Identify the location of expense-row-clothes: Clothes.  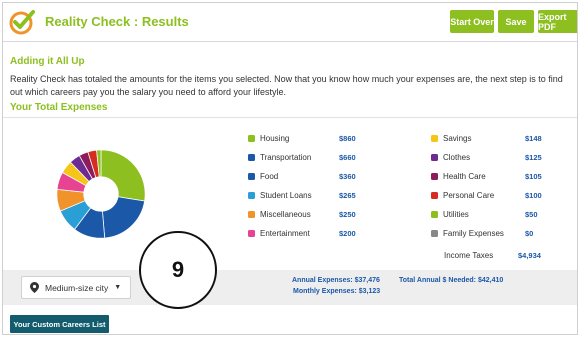
(449, 157).